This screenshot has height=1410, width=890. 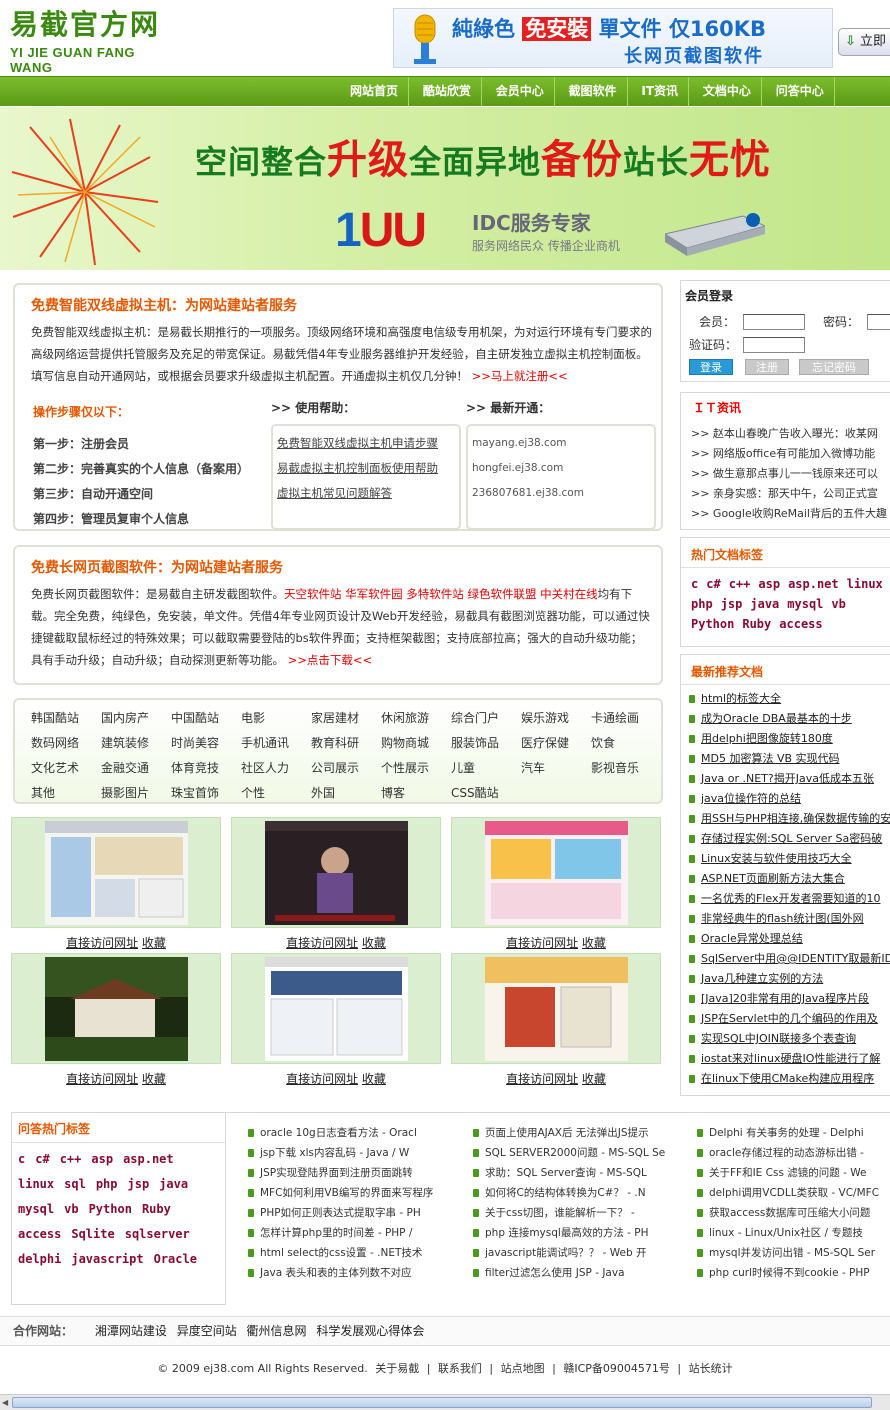 I want to click on qa-question-item: 关于FF和IE Css 滤镜的问题 - We, so click(x=793, y=1173).